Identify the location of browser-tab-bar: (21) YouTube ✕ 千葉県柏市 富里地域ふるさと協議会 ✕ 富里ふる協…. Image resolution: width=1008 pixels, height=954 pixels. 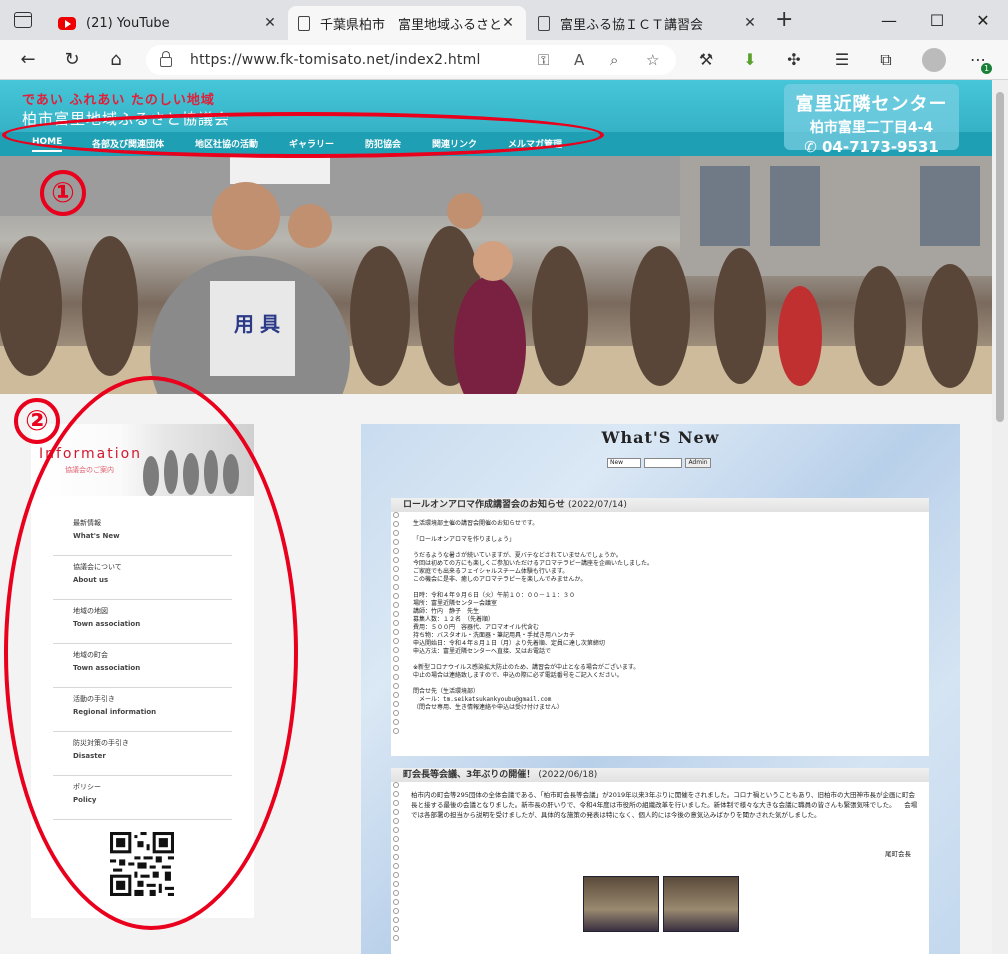
(504, 20).